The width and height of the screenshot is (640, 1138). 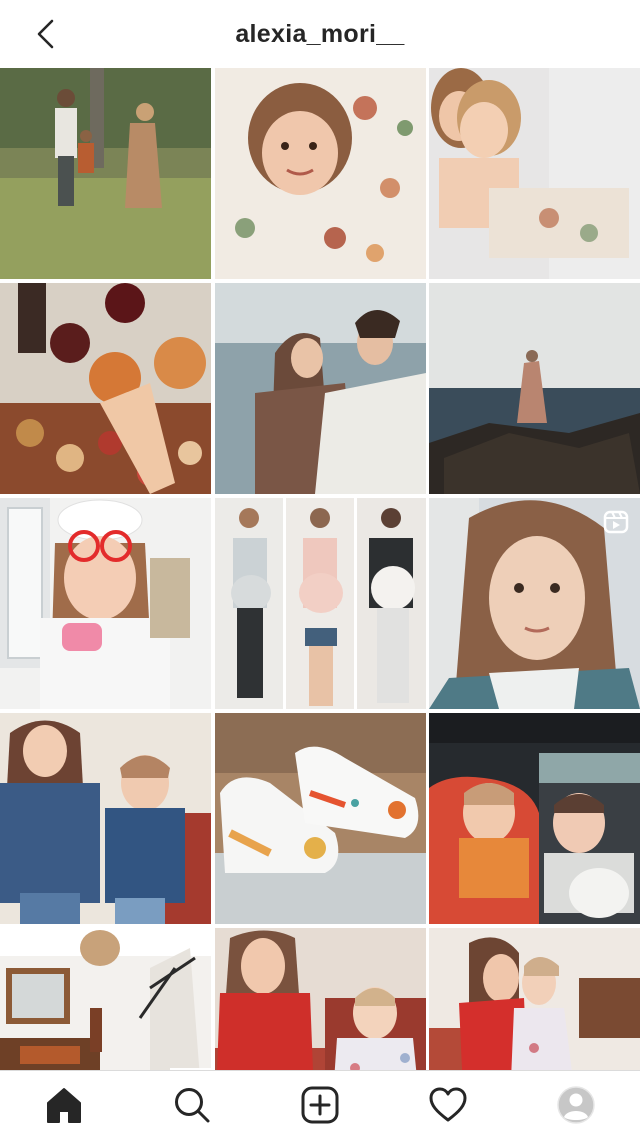 I want to click on chevron-left-icon, so click(x=45, y=34).